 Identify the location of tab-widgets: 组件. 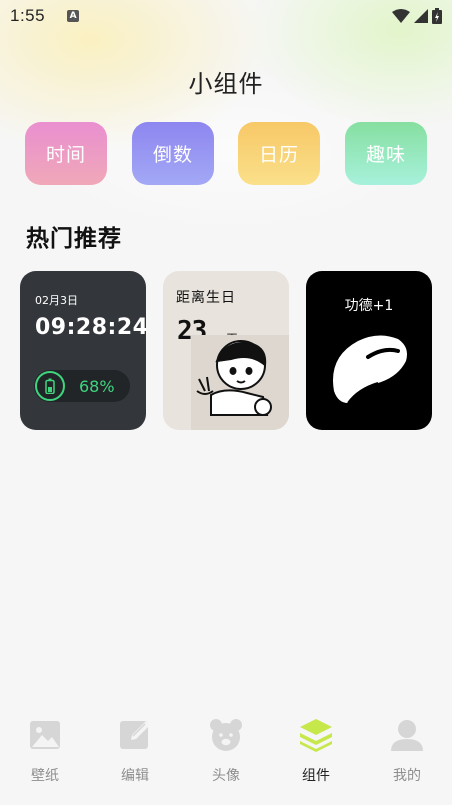
(316, 752).